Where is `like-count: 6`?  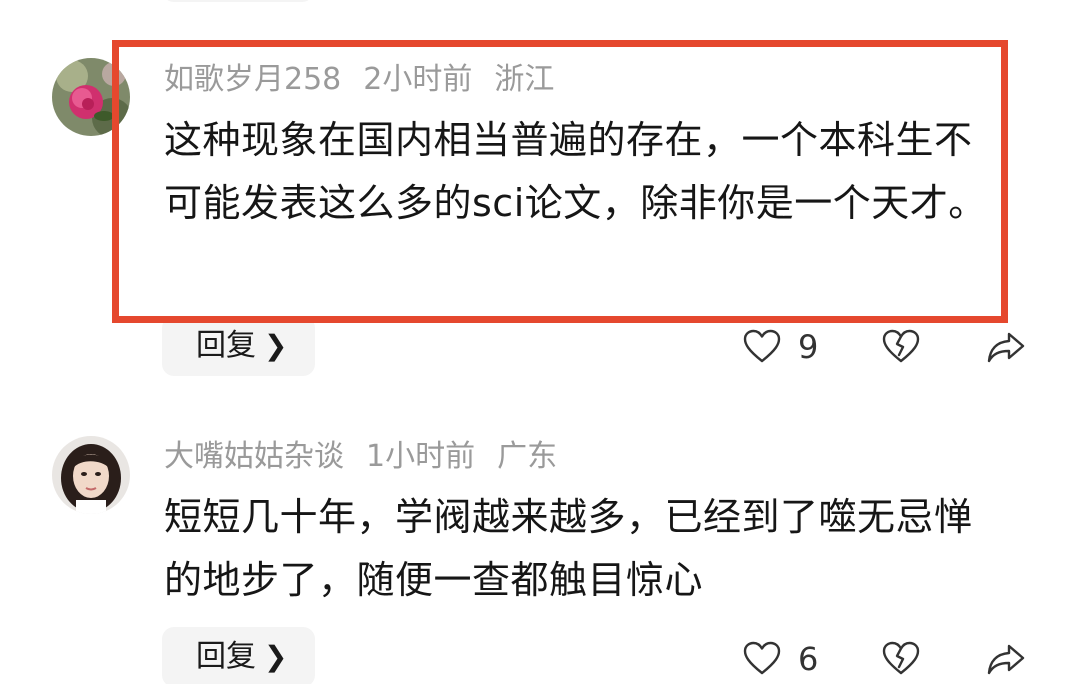
like-count: 6 is located at coordinates (808, 659).